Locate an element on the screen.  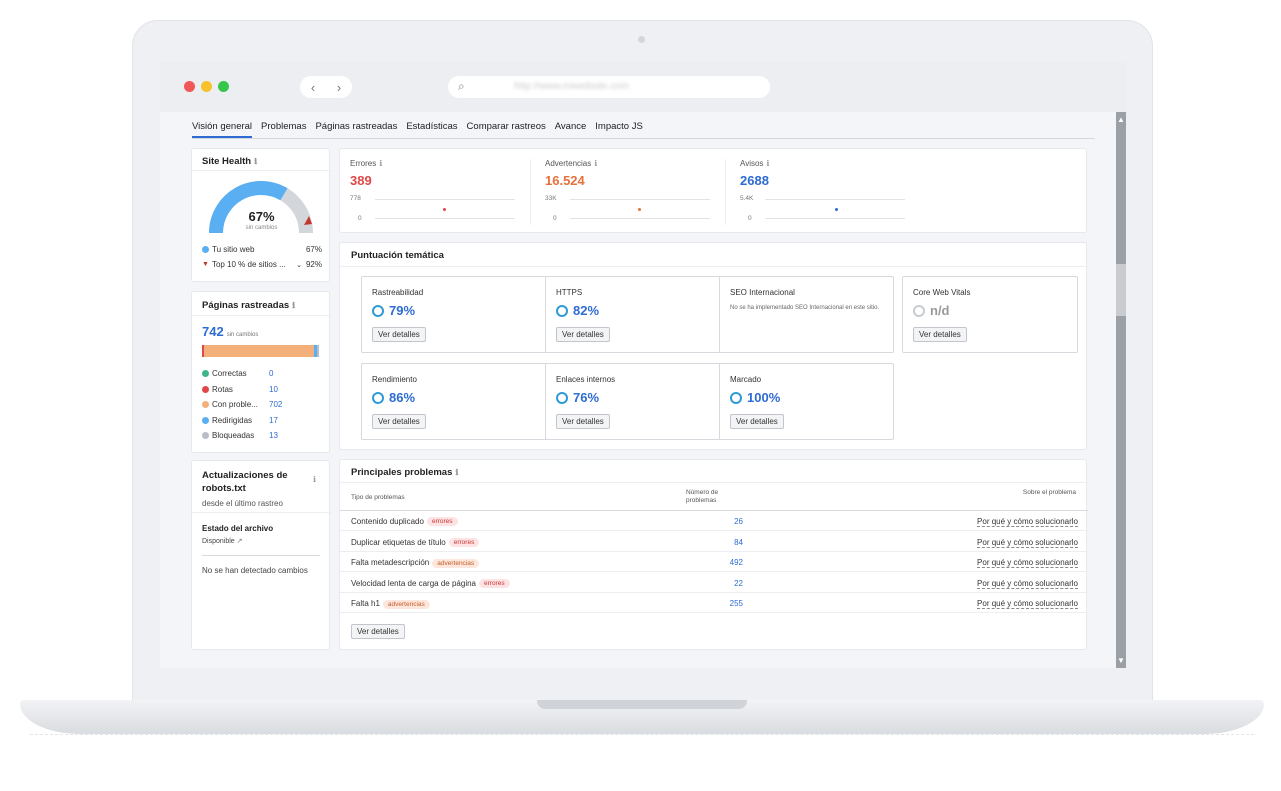
problem-name: Falta metadescripción is located at coordinates (390, 562).